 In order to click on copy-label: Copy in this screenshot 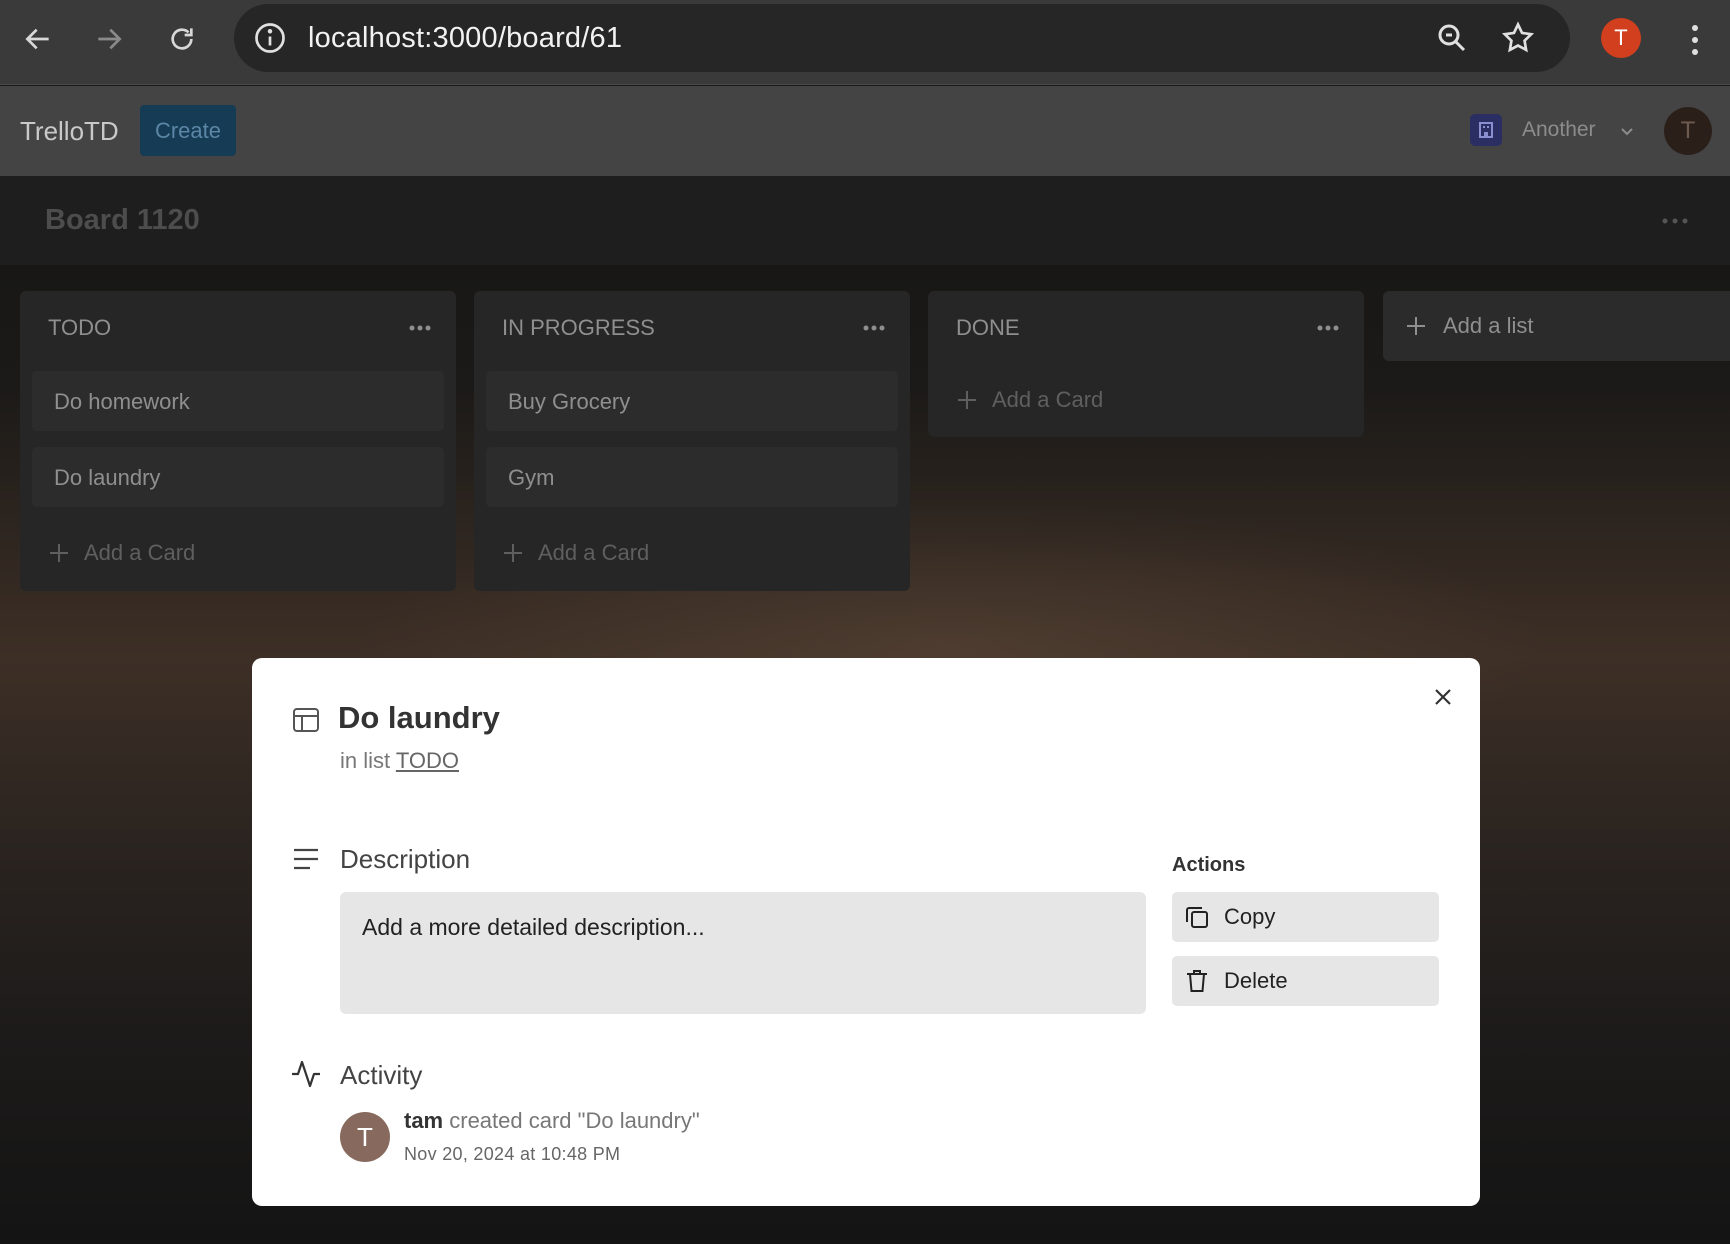, I will do `click(1250, 916)`.